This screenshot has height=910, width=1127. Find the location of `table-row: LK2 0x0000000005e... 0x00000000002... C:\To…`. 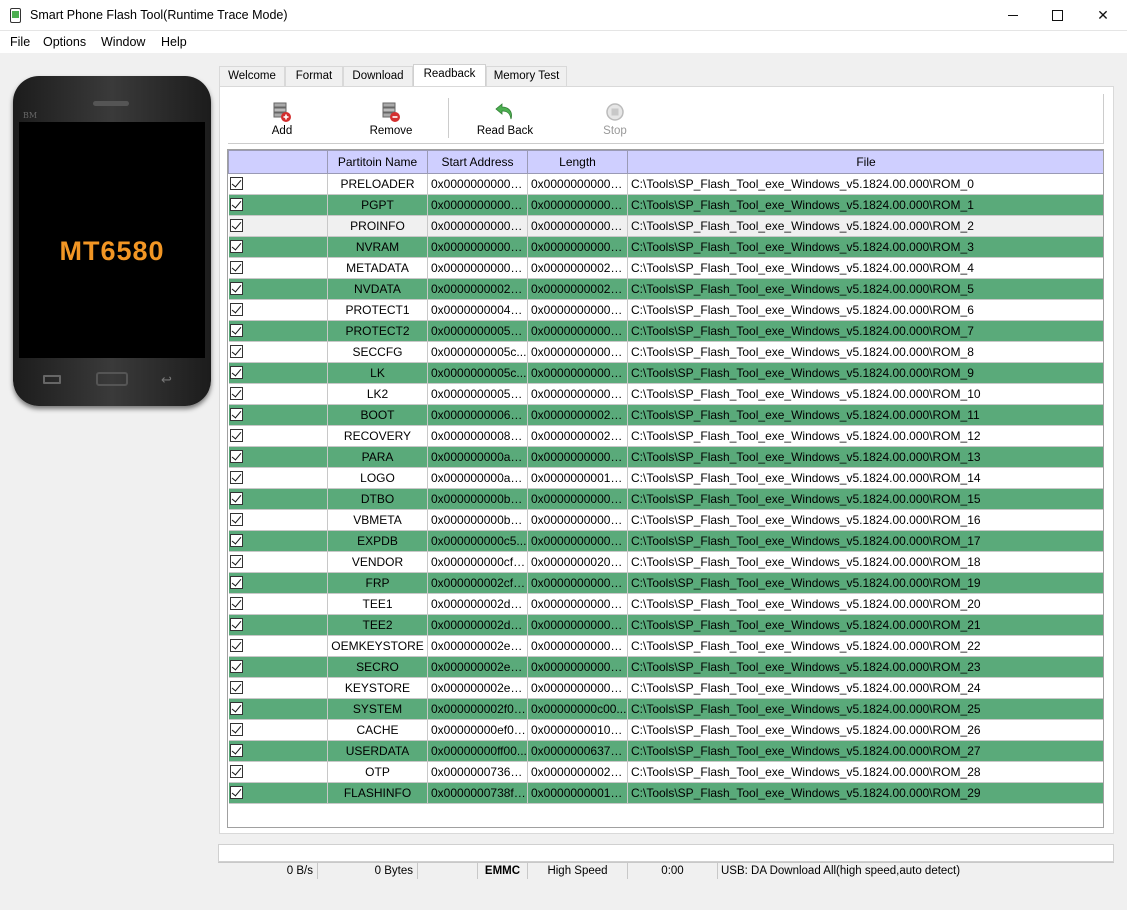

table-row: LK2 0x0000000005e... 0x00000000002... C:\To… is located at coordinates (665, 394).